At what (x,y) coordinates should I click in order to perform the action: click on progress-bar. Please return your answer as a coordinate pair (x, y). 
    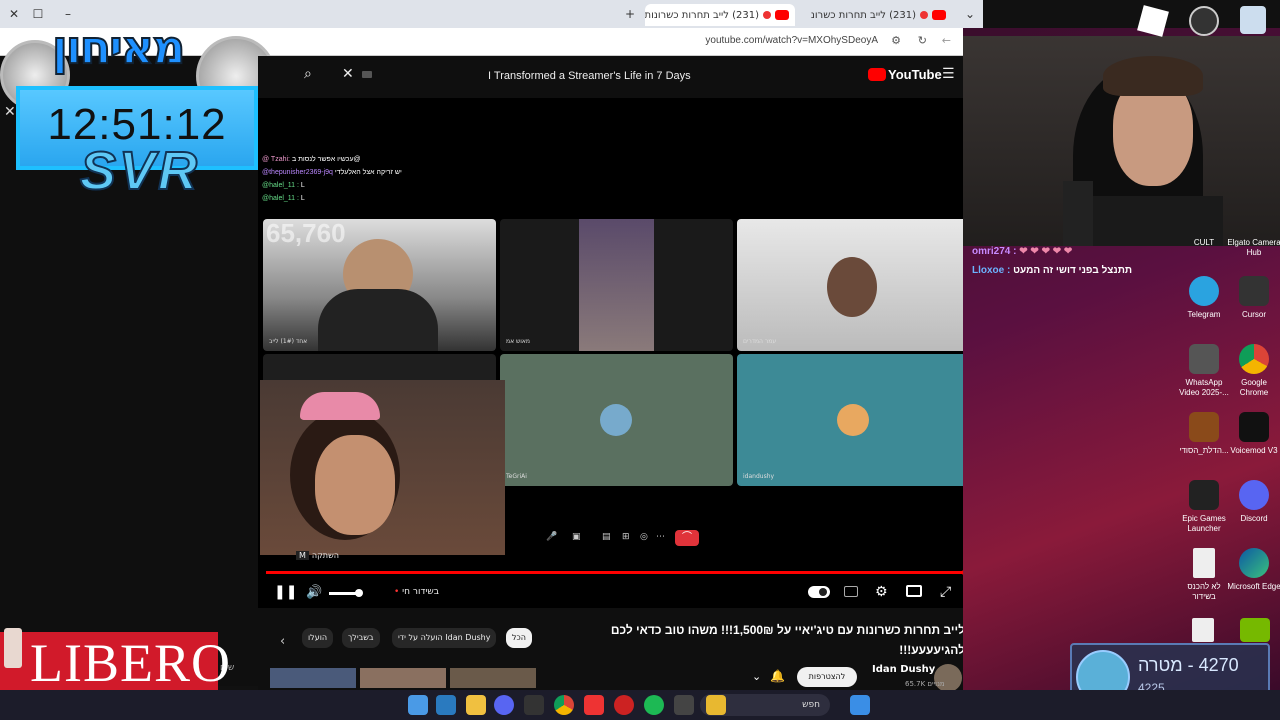
    Looking at the image, I should click on (616, 572).